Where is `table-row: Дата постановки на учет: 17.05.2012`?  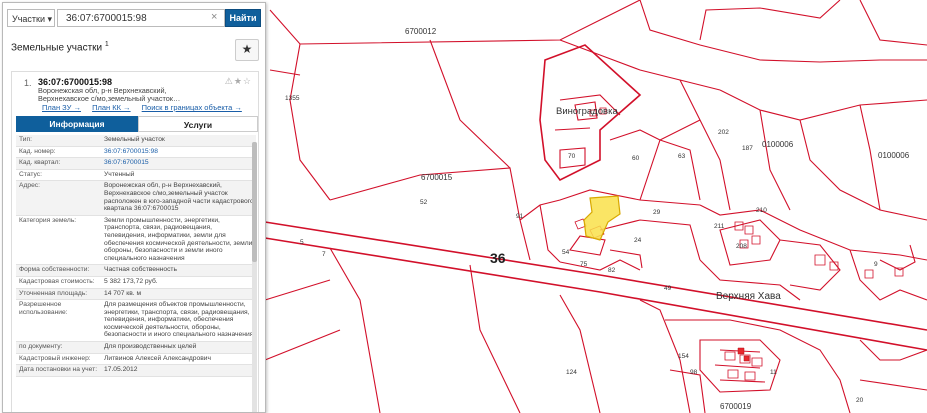
table-row: Дата постановки на учет: 17.05.2012 is located at coordinates (136, 370).